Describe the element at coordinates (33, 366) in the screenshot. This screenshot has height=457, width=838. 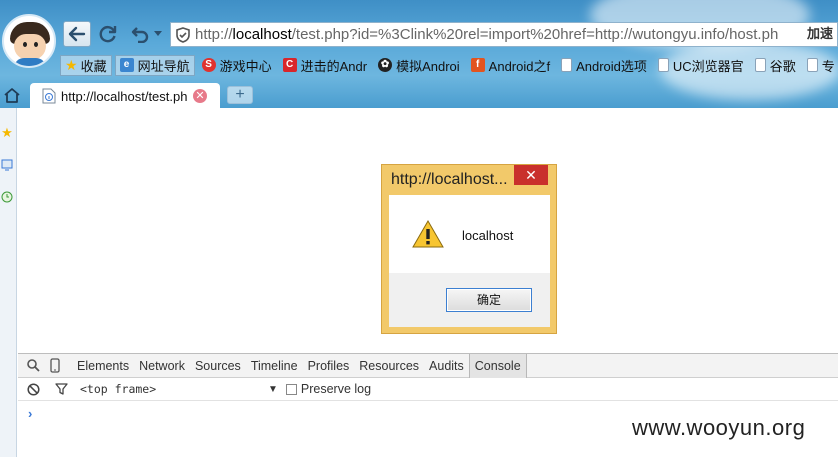
I see `inspect-search-icon` at that location.